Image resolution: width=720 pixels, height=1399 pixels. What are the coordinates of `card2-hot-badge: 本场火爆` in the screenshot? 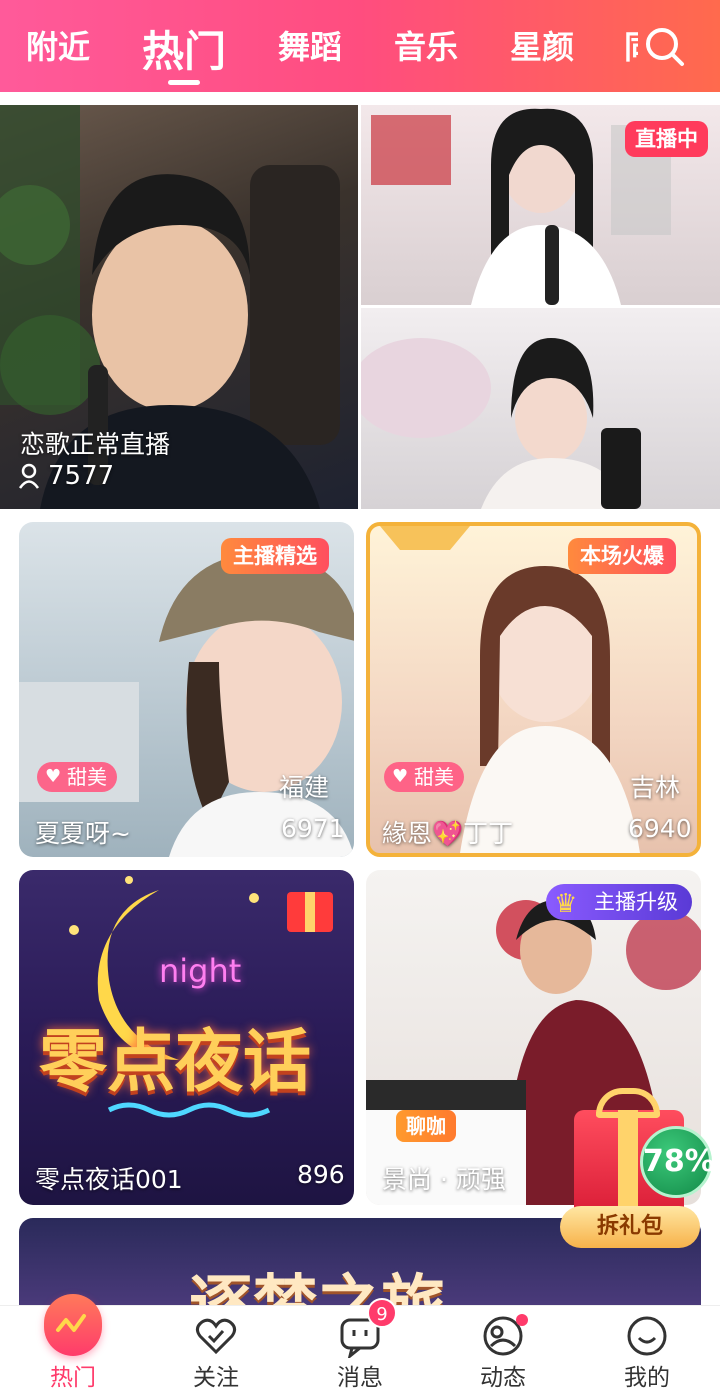 It's located at (622, 556).